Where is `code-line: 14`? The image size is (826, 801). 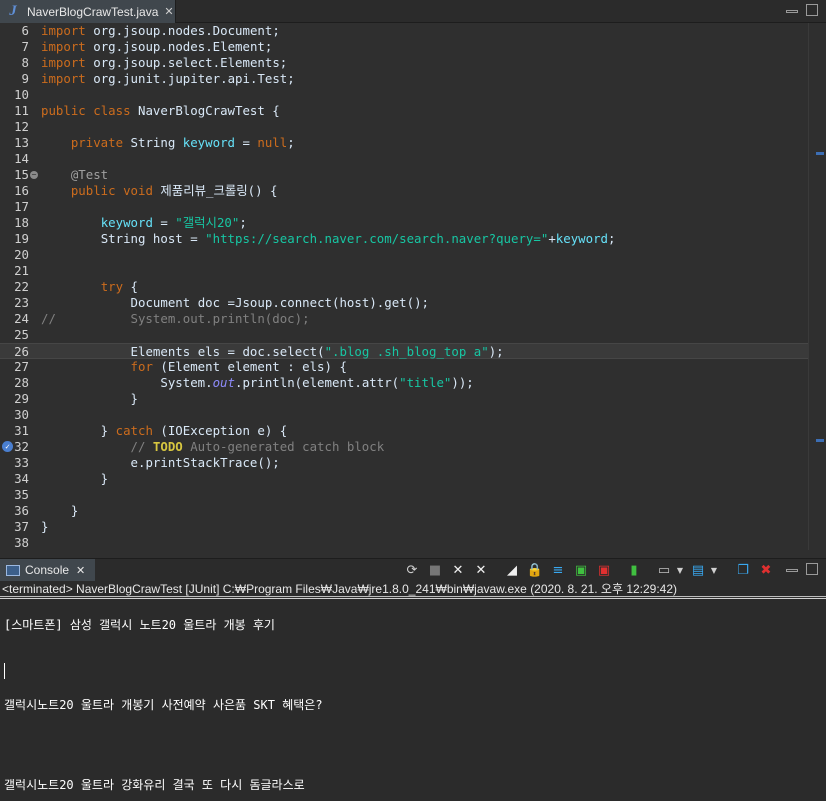 code-line: 14 is located at coordinates (404, 159).